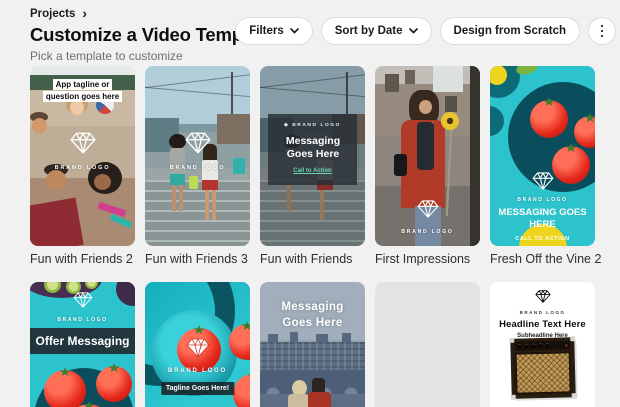 The image size is (620, 407). I want to click on more-options-button, so click(602, 31).